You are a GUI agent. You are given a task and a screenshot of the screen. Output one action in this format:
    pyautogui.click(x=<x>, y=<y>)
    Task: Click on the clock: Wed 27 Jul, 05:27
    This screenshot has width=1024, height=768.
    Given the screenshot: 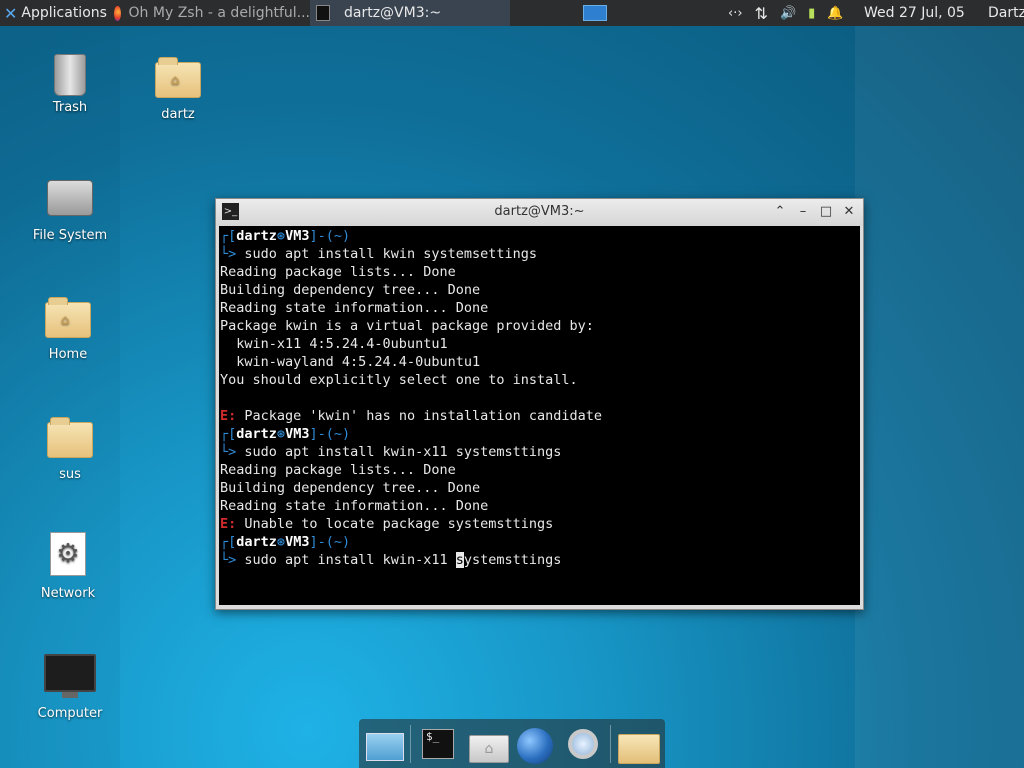 What is the action you would take?
    pyautogui.click(x=914, y=13)
    